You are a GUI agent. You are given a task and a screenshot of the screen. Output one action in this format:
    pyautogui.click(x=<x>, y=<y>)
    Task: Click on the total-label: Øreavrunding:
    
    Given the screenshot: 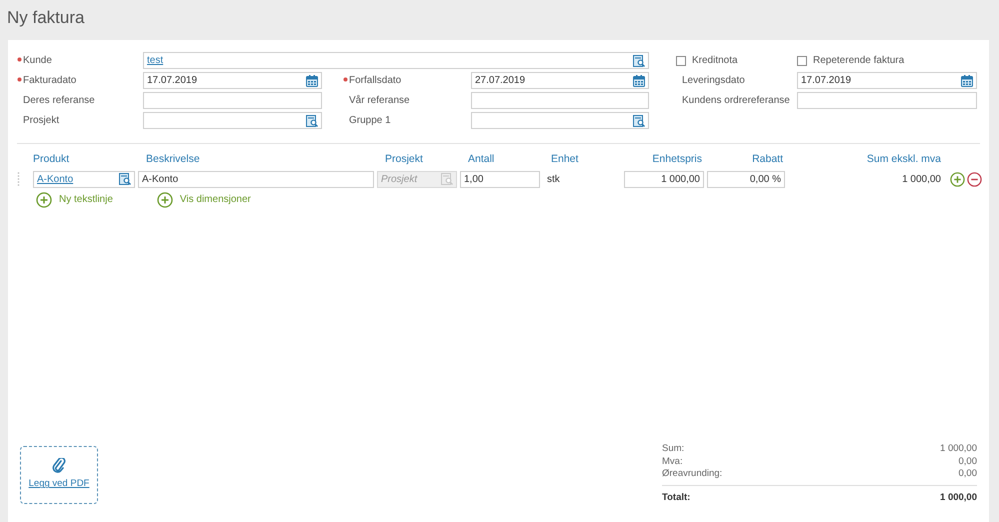 What is the action you would take?
    pyautogui.click(x=692, y=474)
    